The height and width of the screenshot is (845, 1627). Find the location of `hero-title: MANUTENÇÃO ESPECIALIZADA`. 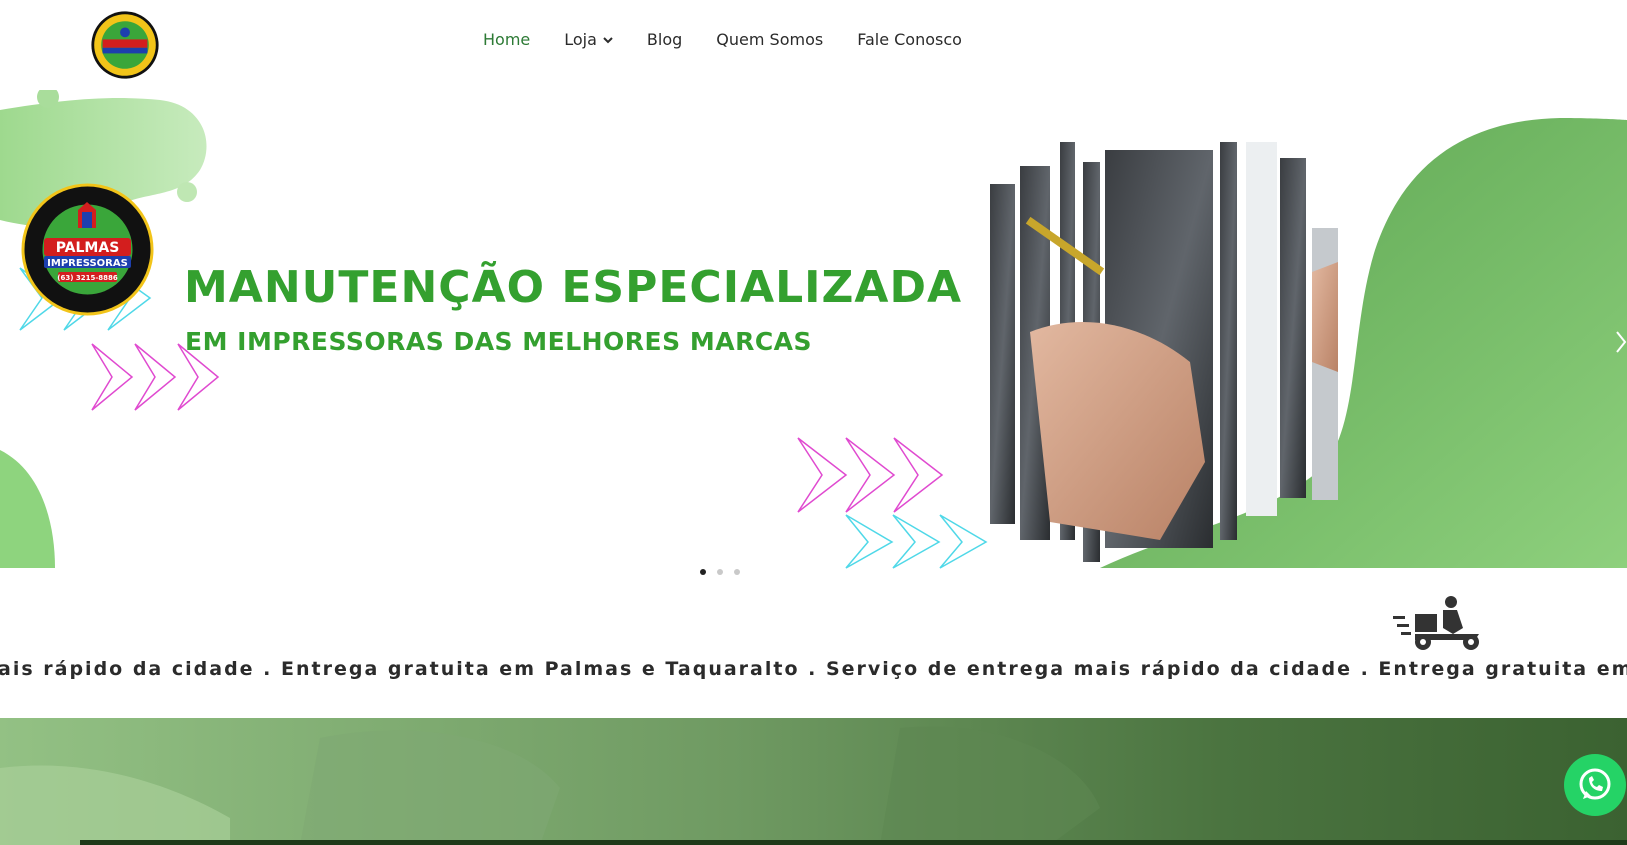

hero-title: MANUTENÇÃO ESPECIALIZADA is located at coordinates (573, 287).